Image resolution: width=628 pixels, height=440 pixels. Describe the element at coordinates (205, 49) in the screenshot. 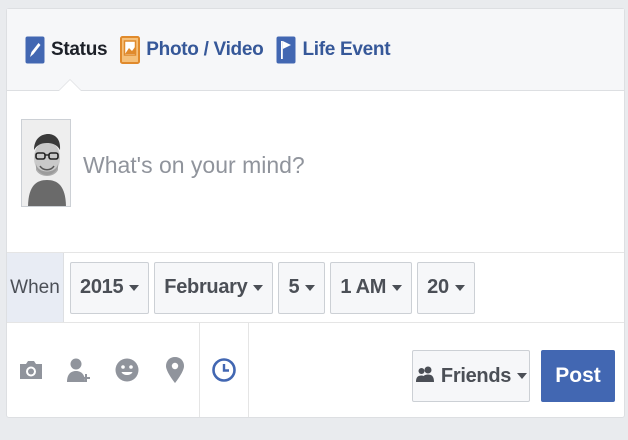

I see `tab-photo-video-label: Photo / Video` at that location.